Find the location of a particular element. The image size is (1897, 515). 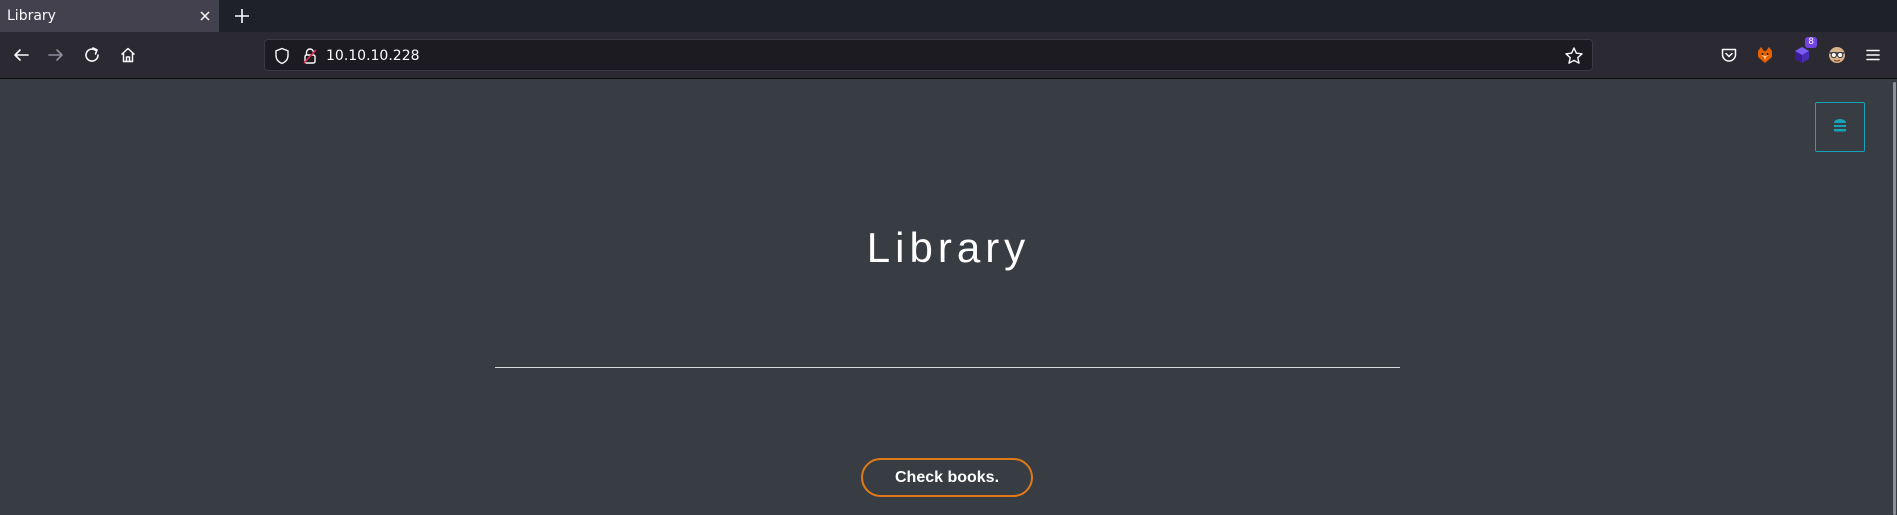

plus-icon is located at coordinates (242, 16).